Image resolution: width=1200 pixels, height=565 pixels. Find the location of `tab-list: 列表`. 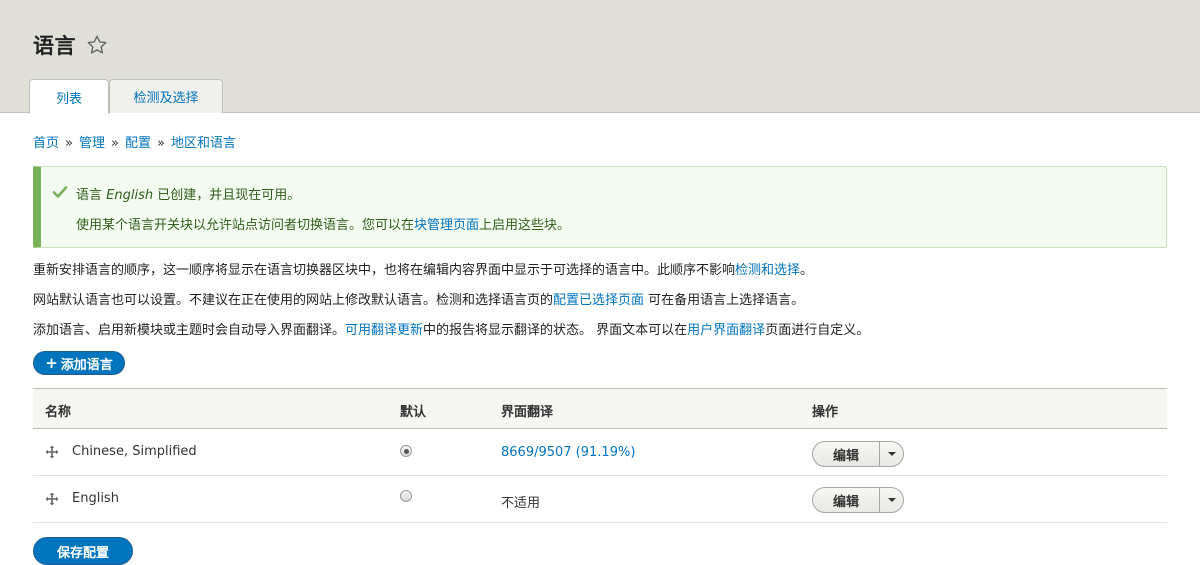

tab-list: 列表 is located at coordinates (69, 96).